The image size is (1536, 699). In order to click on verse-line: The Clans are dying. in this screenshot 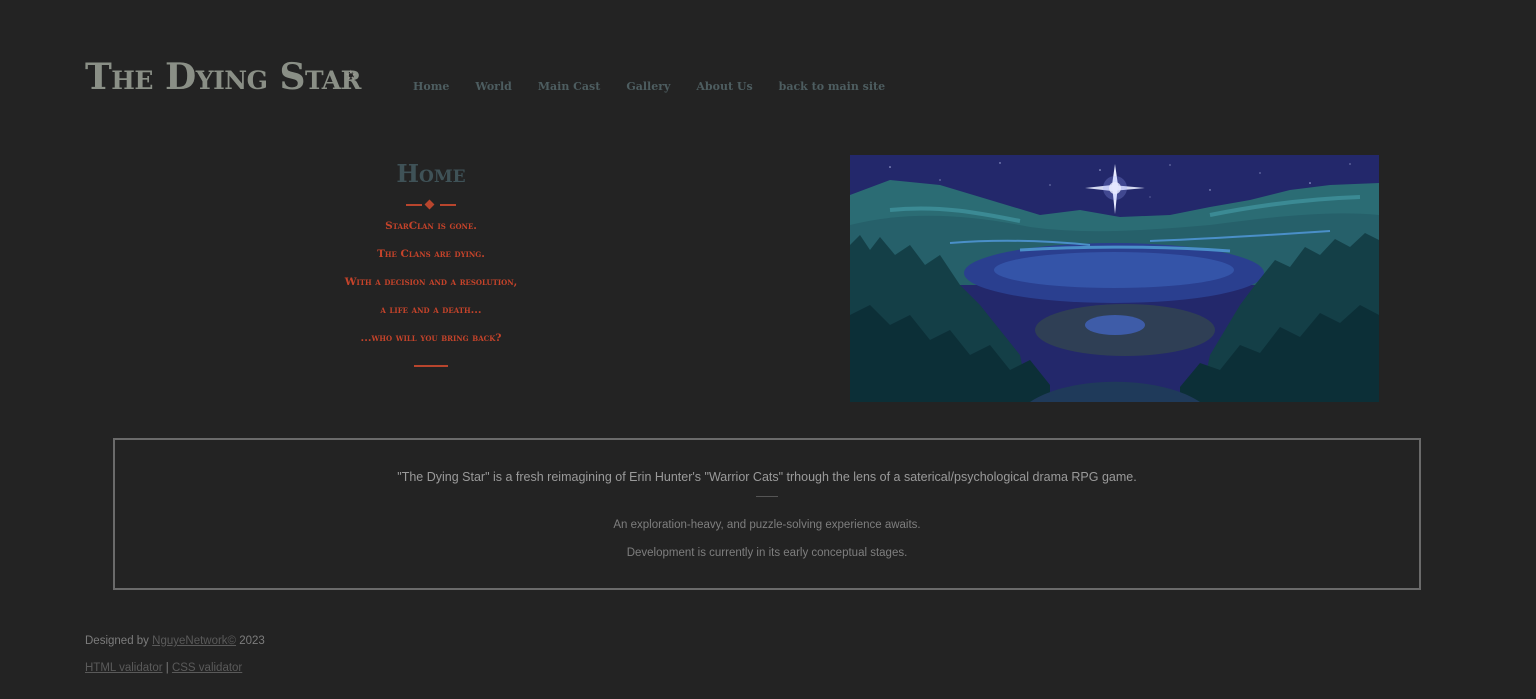, I will do `click(431, 254)`.